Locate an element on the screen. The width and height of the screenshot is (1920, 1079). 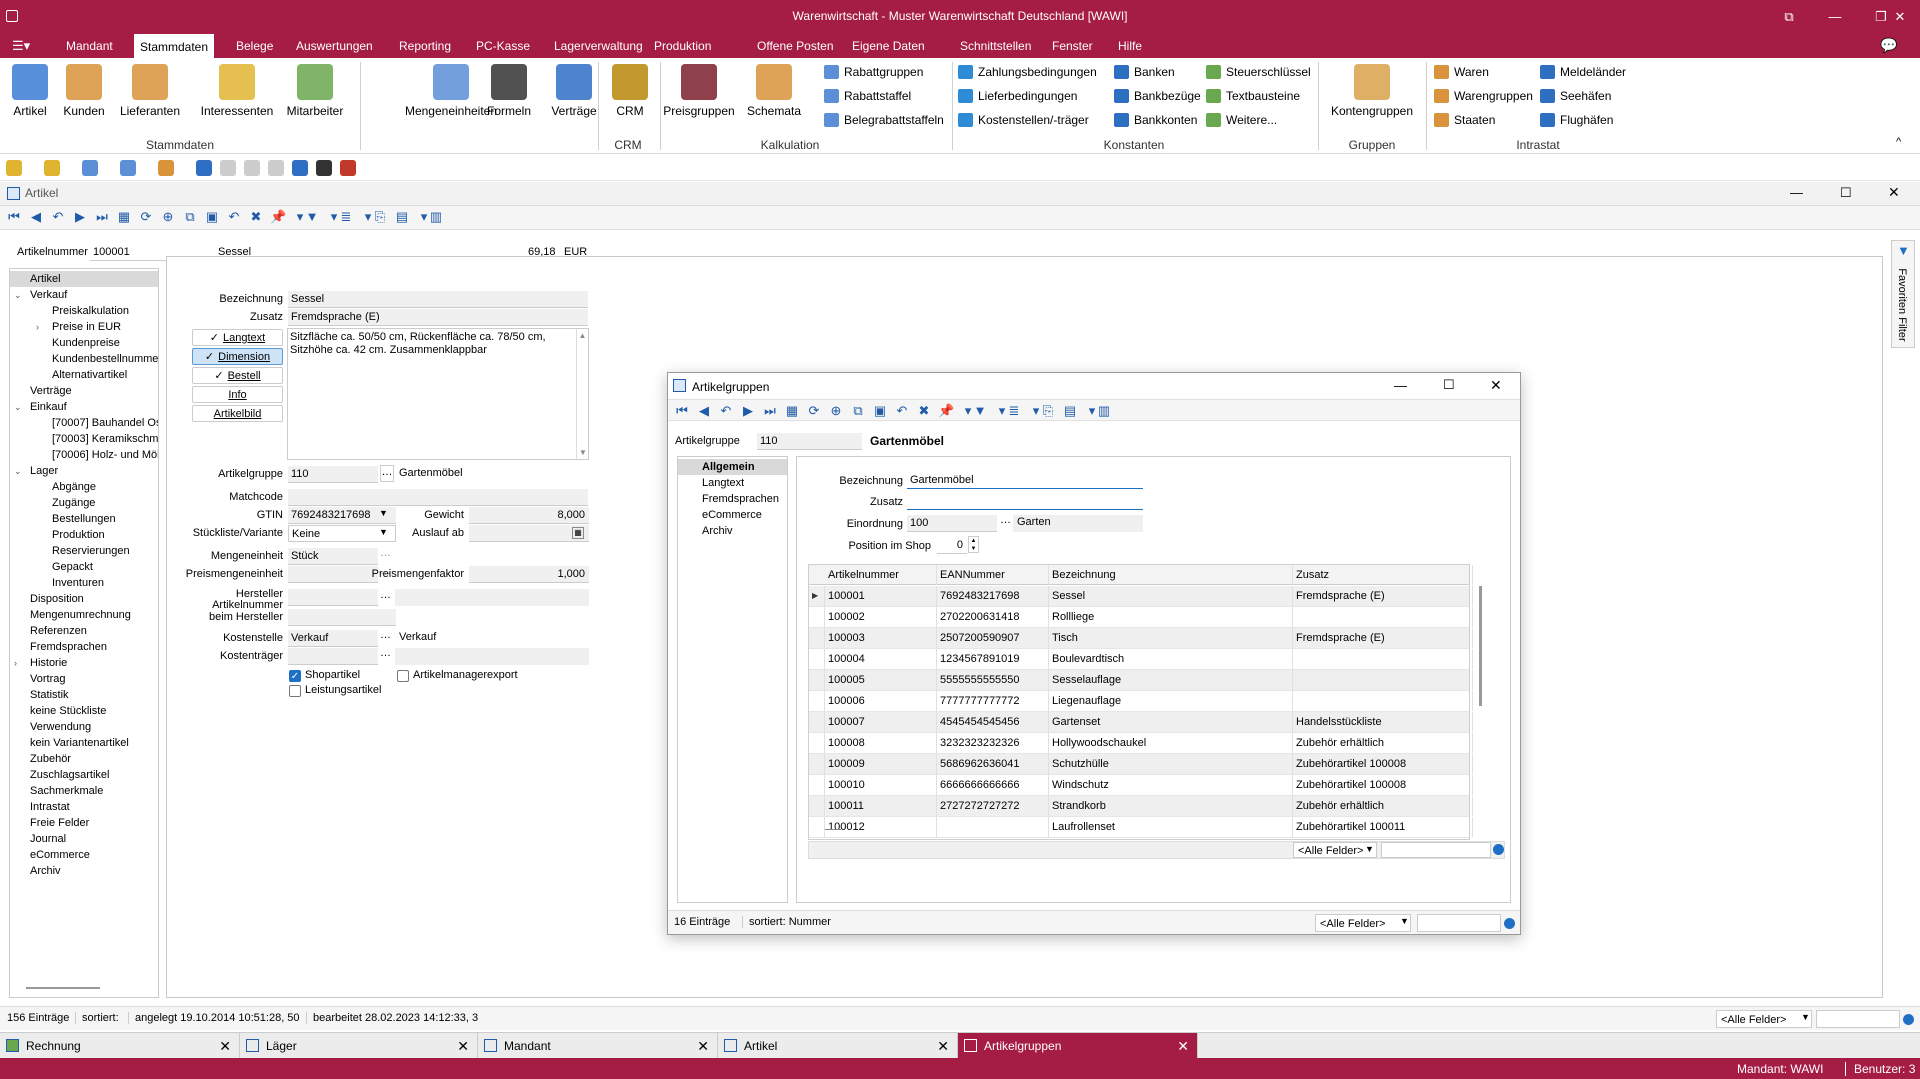
dialog-tool-2: ↶ is located at coordinates (726, 411).